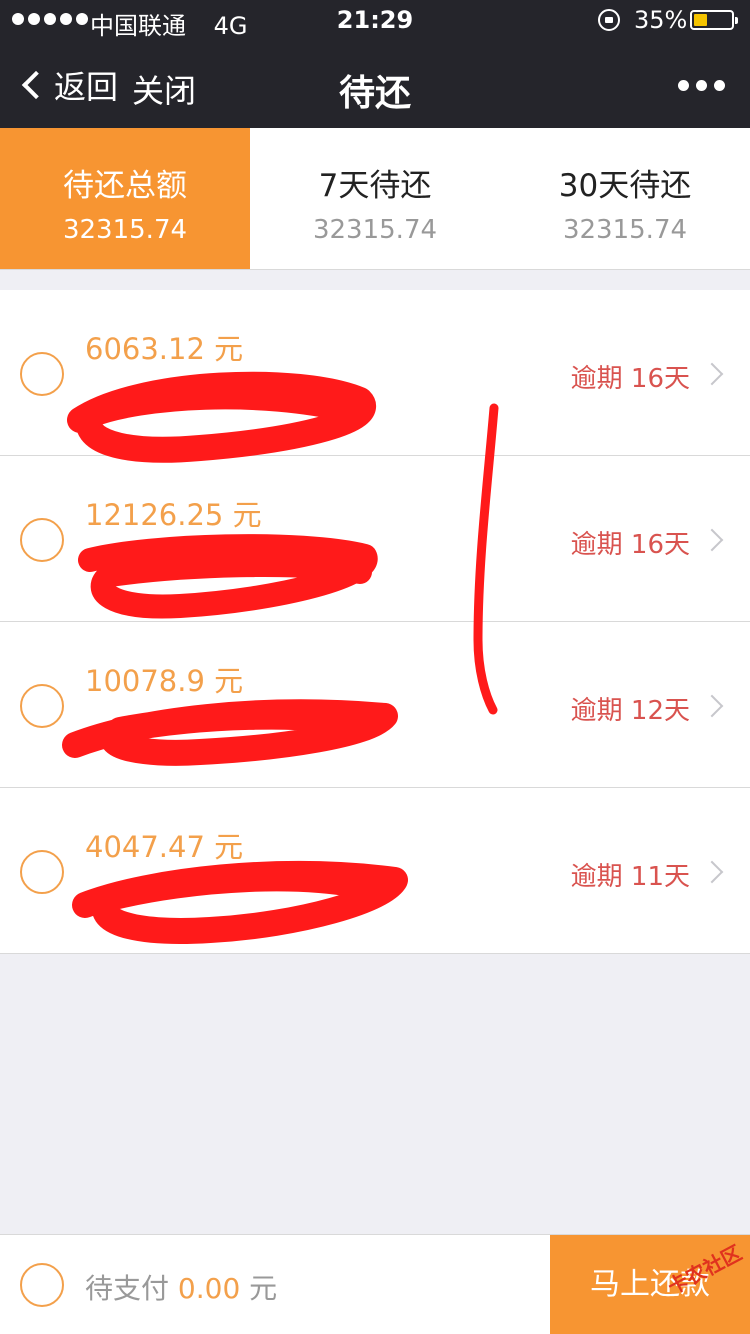 This screenshot has height=1334, width=750. What do you see at coordinates (374, 93) in the screenshot?
I see `page-title: 待还` at bounding box center [374, 93].